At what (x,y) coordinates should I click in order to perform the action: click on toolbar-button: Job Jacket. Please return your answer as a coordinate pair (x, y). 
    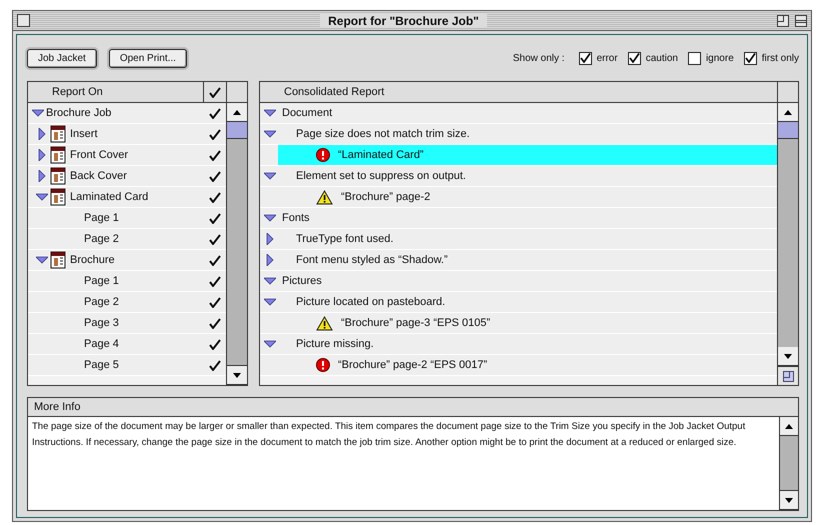
    Looking at the image, I should click on (62, 58).